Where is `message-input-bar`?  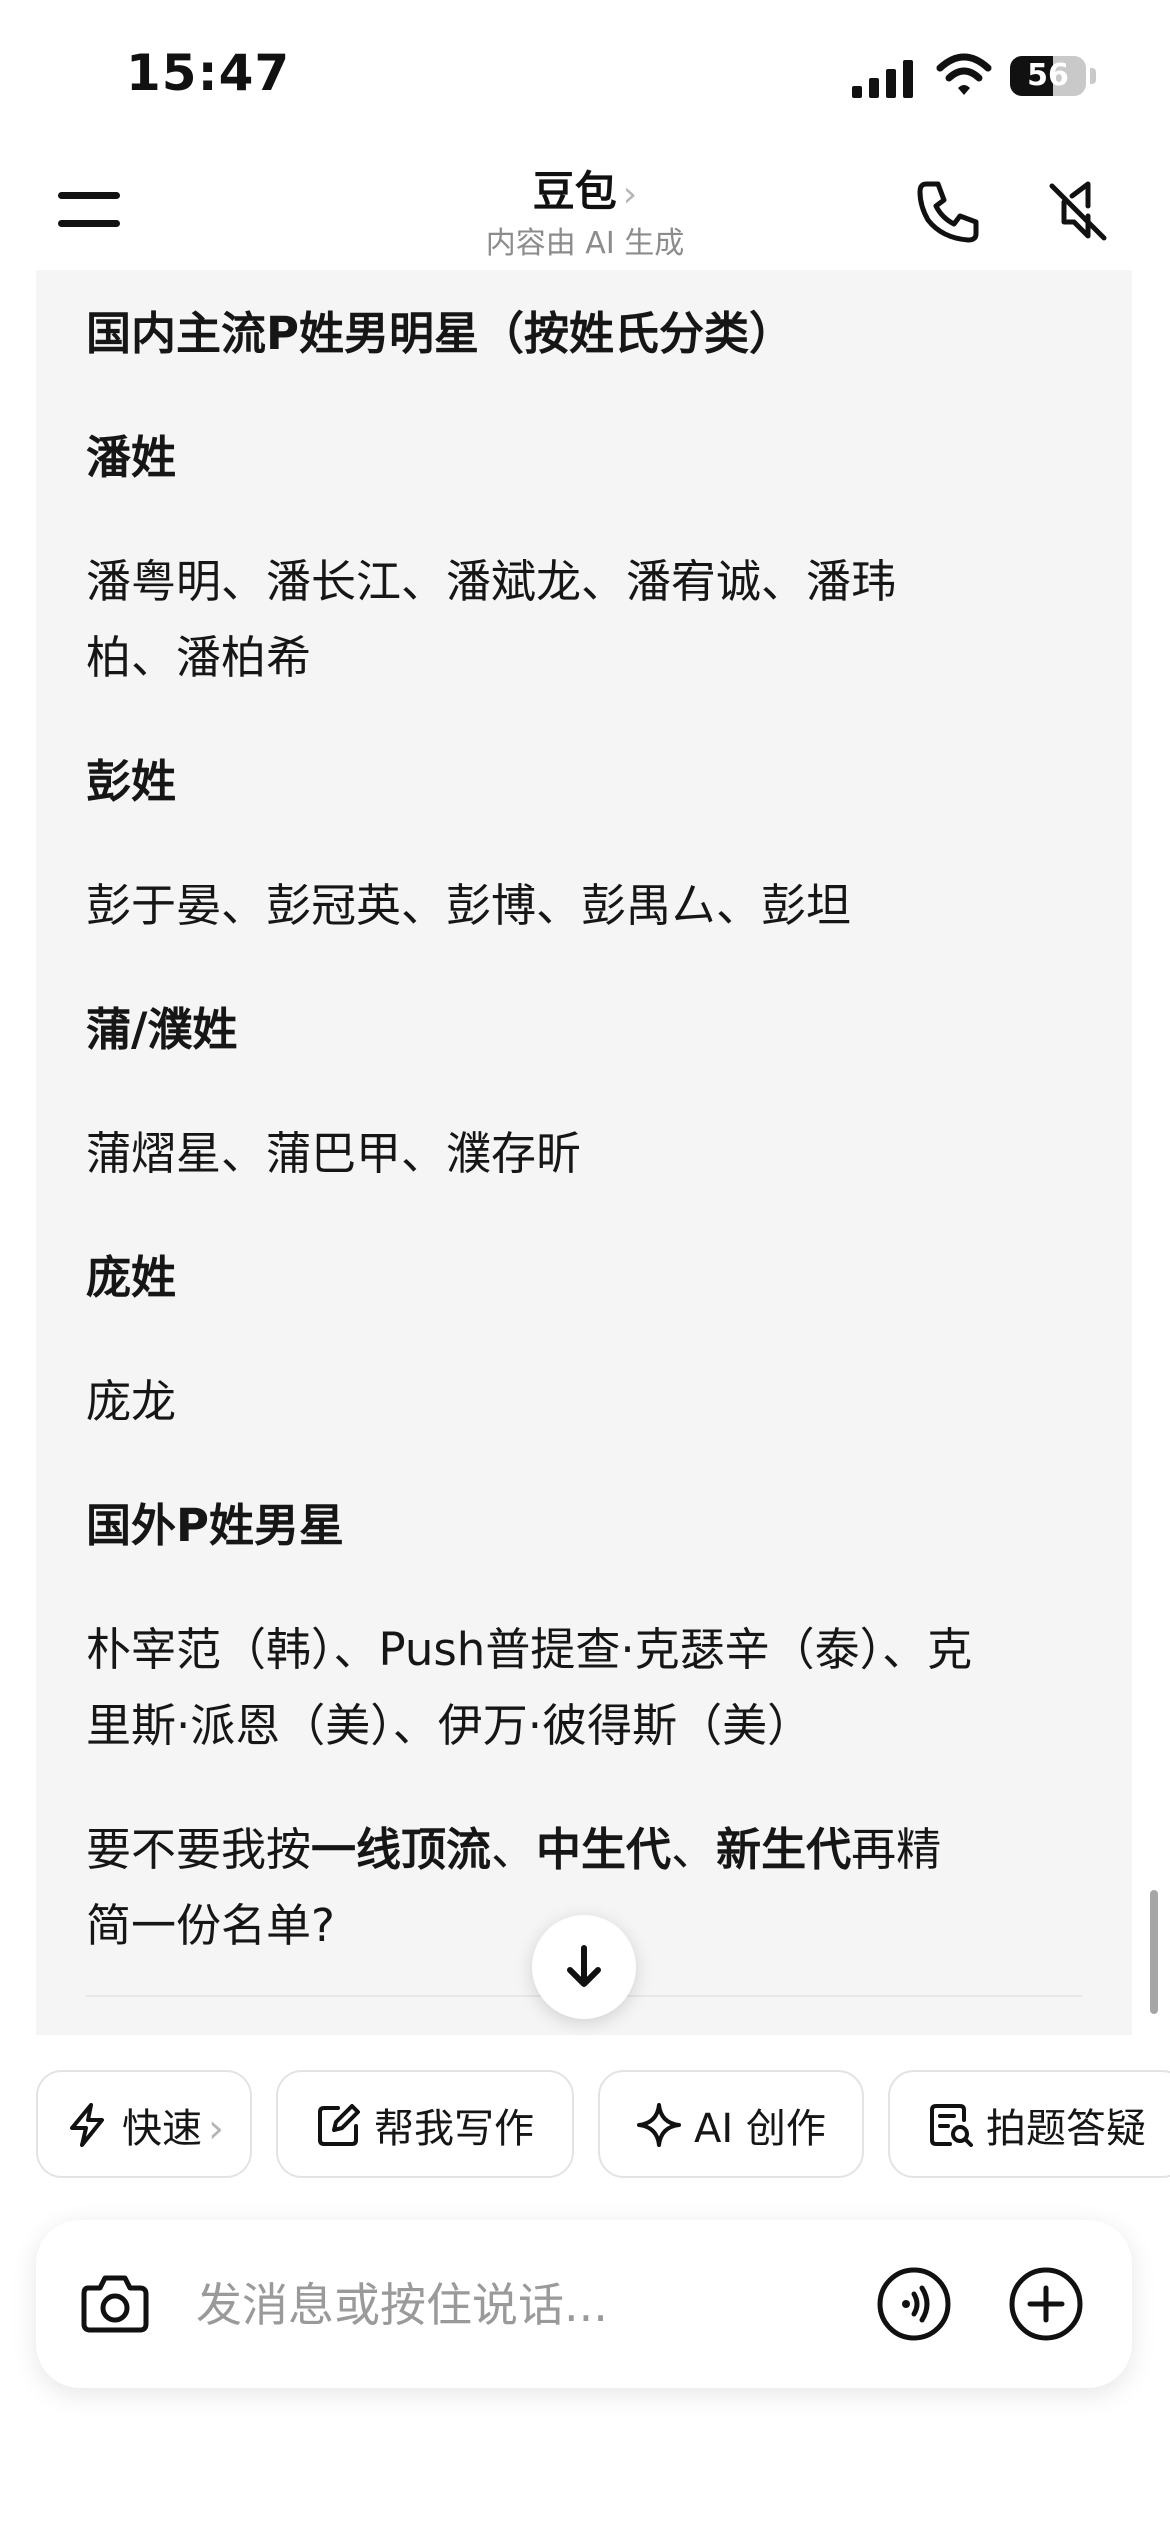 message-input-bar is located at coordinates (584, 2304).